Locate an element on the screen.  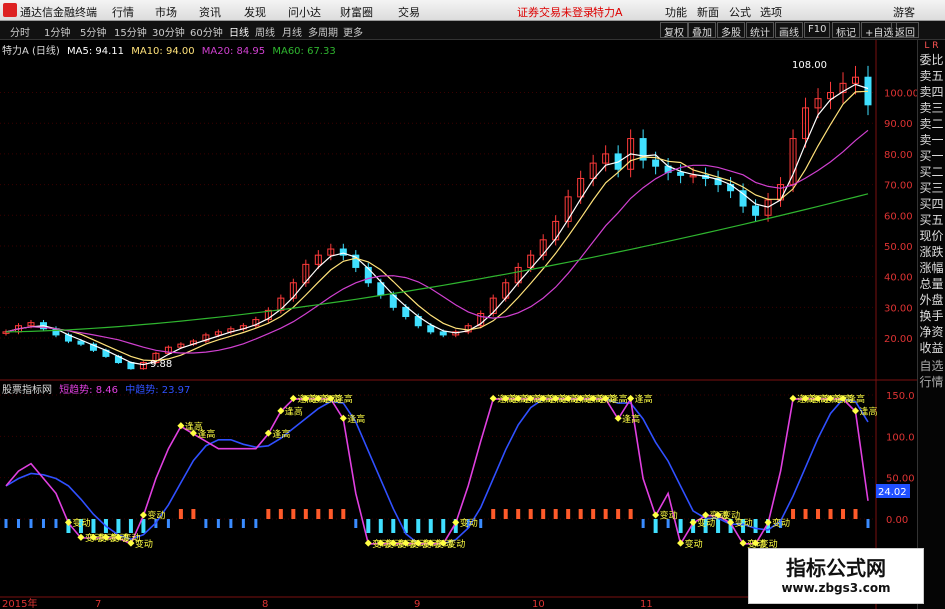
menu-new-page: 新面 is located at coordinates (708, 12).